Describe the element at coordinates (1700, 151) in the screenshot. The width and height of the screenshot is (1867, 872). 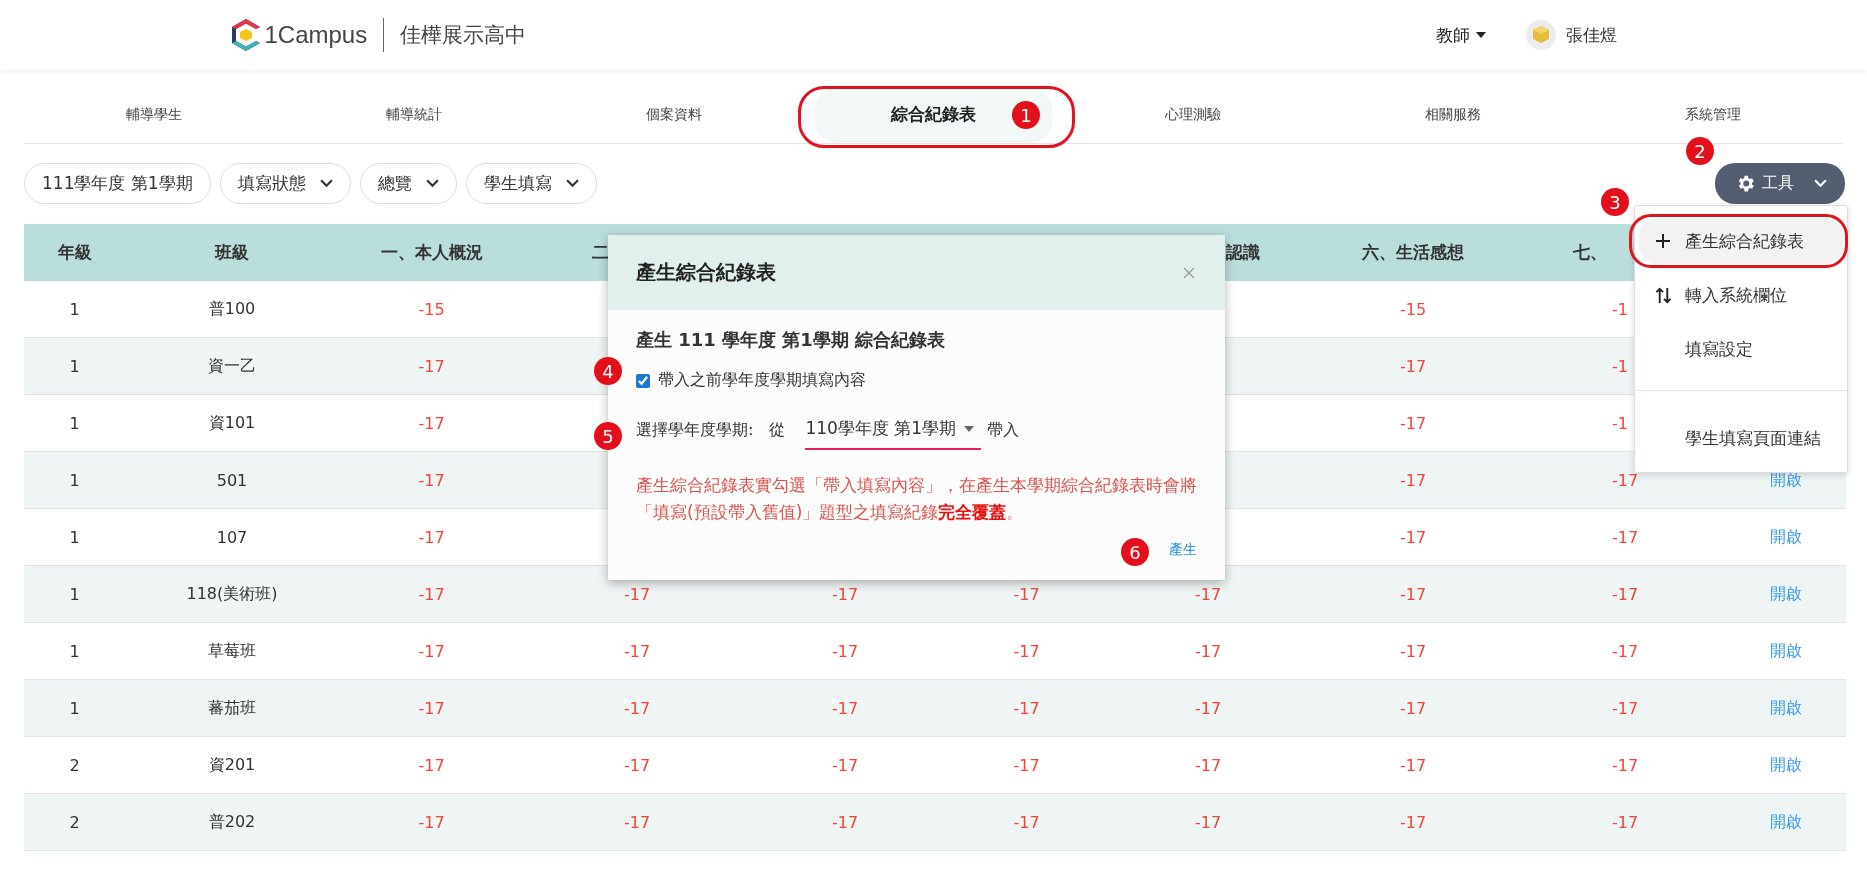
I see `step-badge: 2` at that location.